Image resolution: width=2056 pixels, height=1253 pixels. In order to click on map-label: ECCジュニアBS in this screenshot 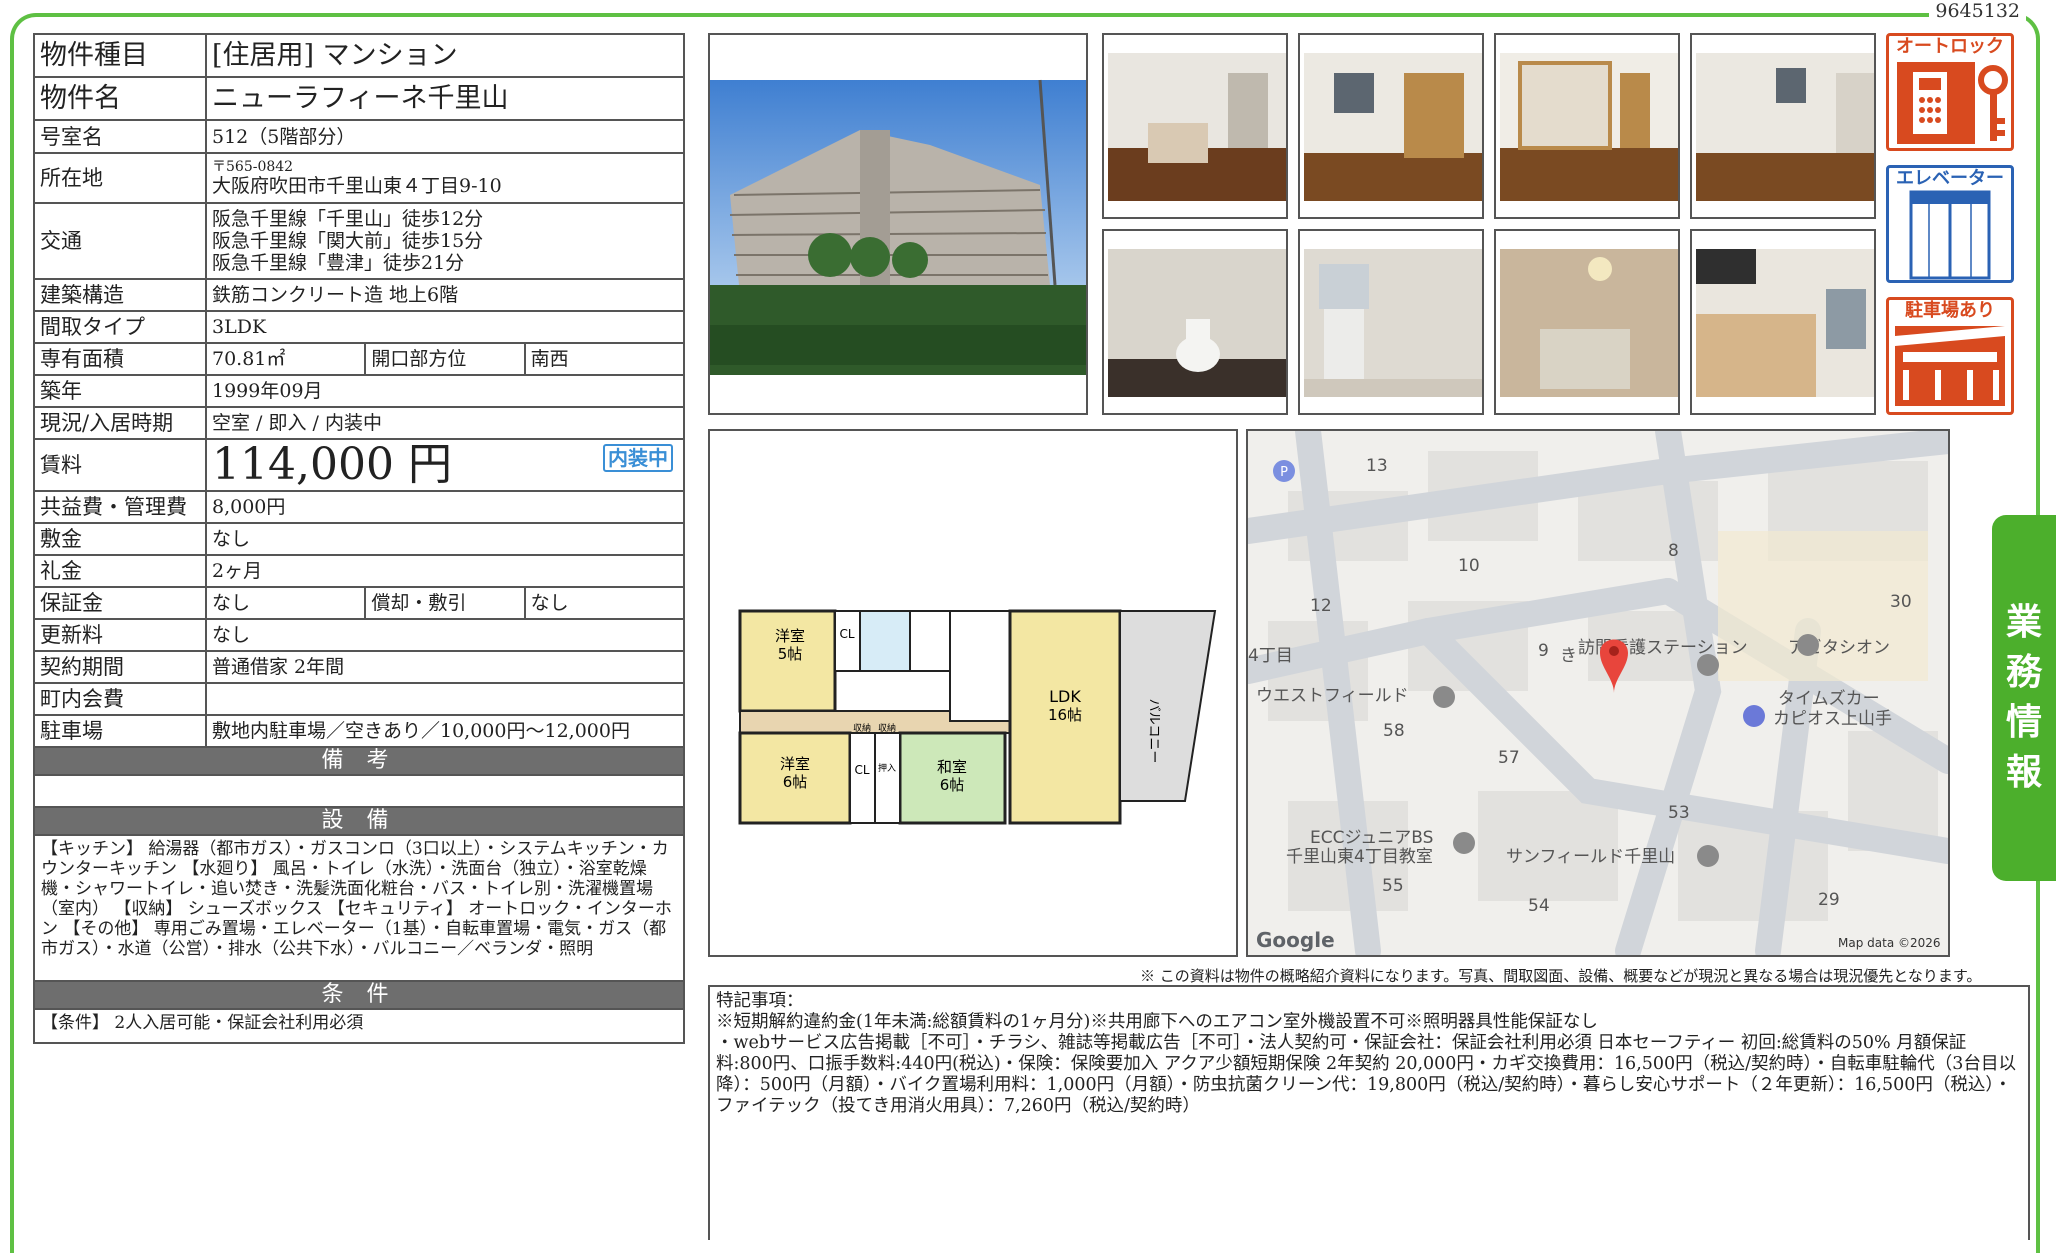, I will do `click(1371, 838)`.